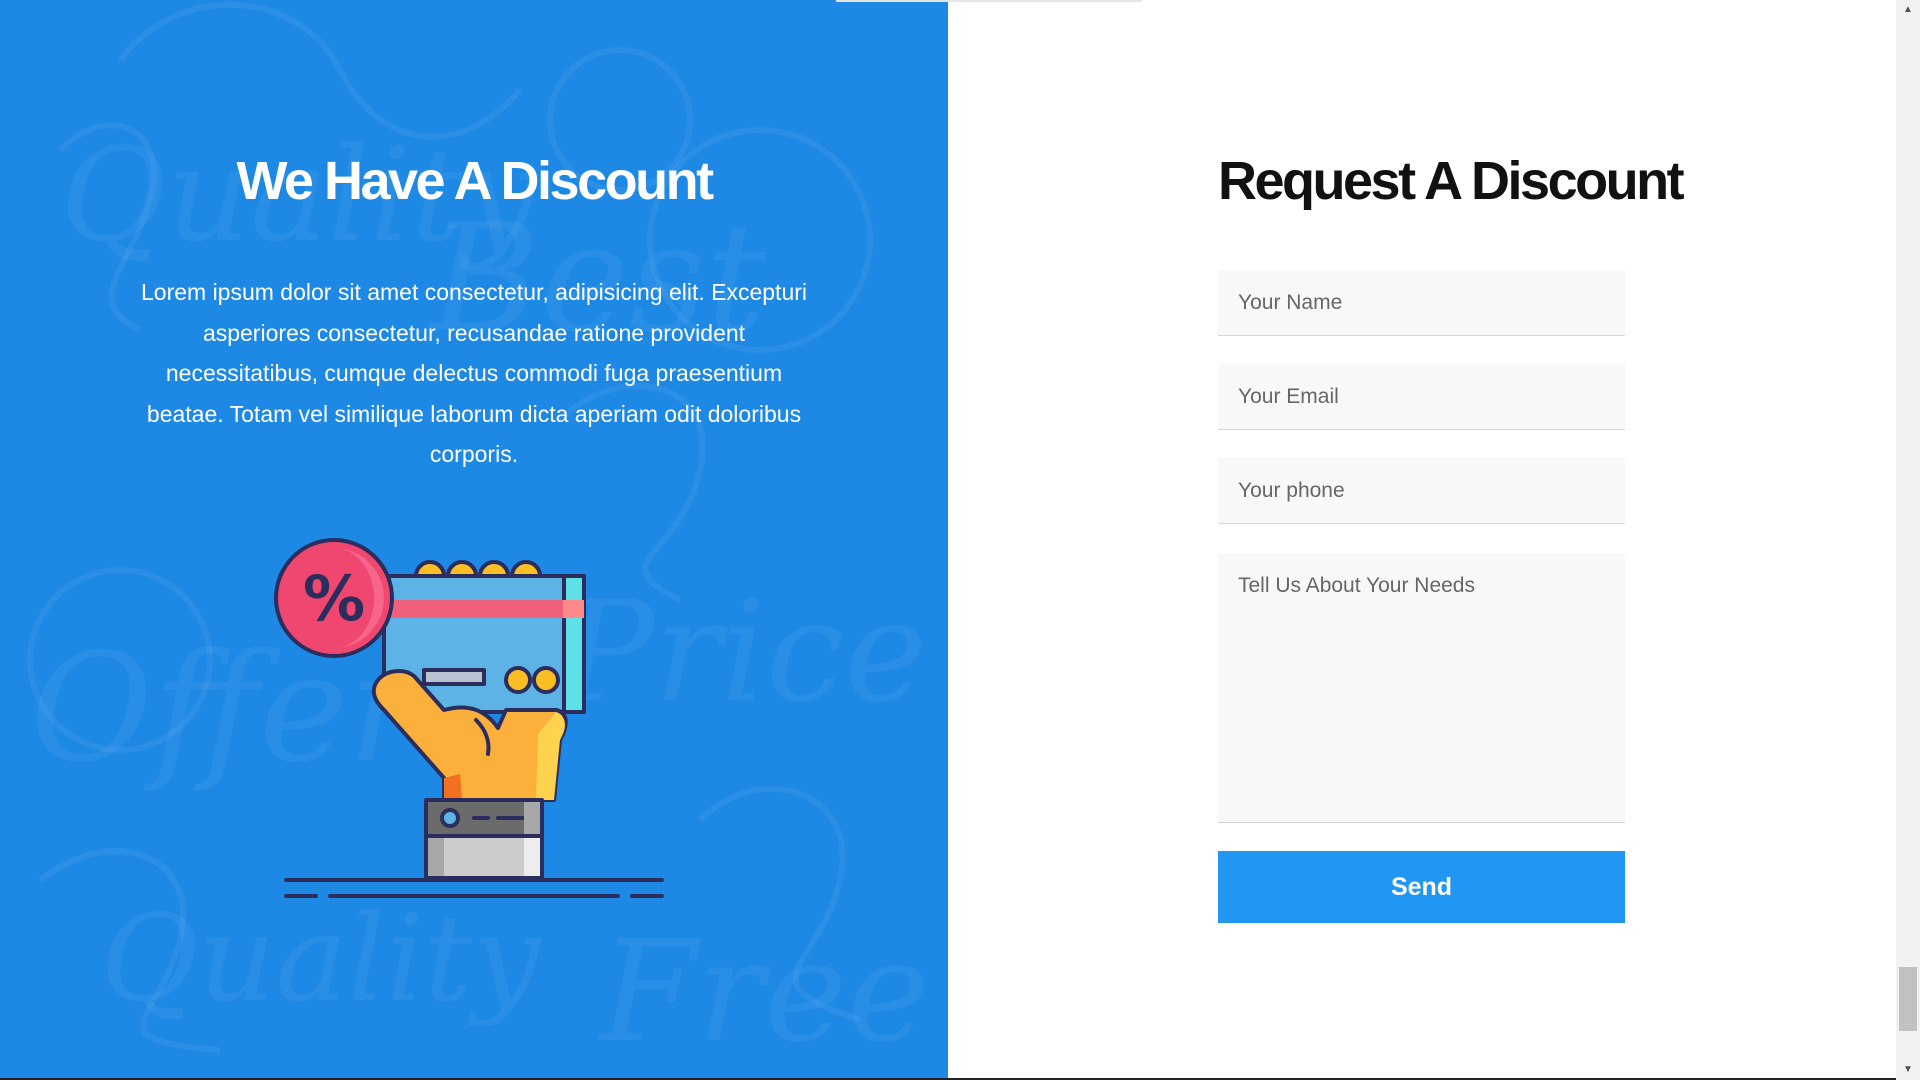 Image resolution: width=1920 pixels, height=1080 pixels. I want to click on top-progress-bar, so click(960, 1).